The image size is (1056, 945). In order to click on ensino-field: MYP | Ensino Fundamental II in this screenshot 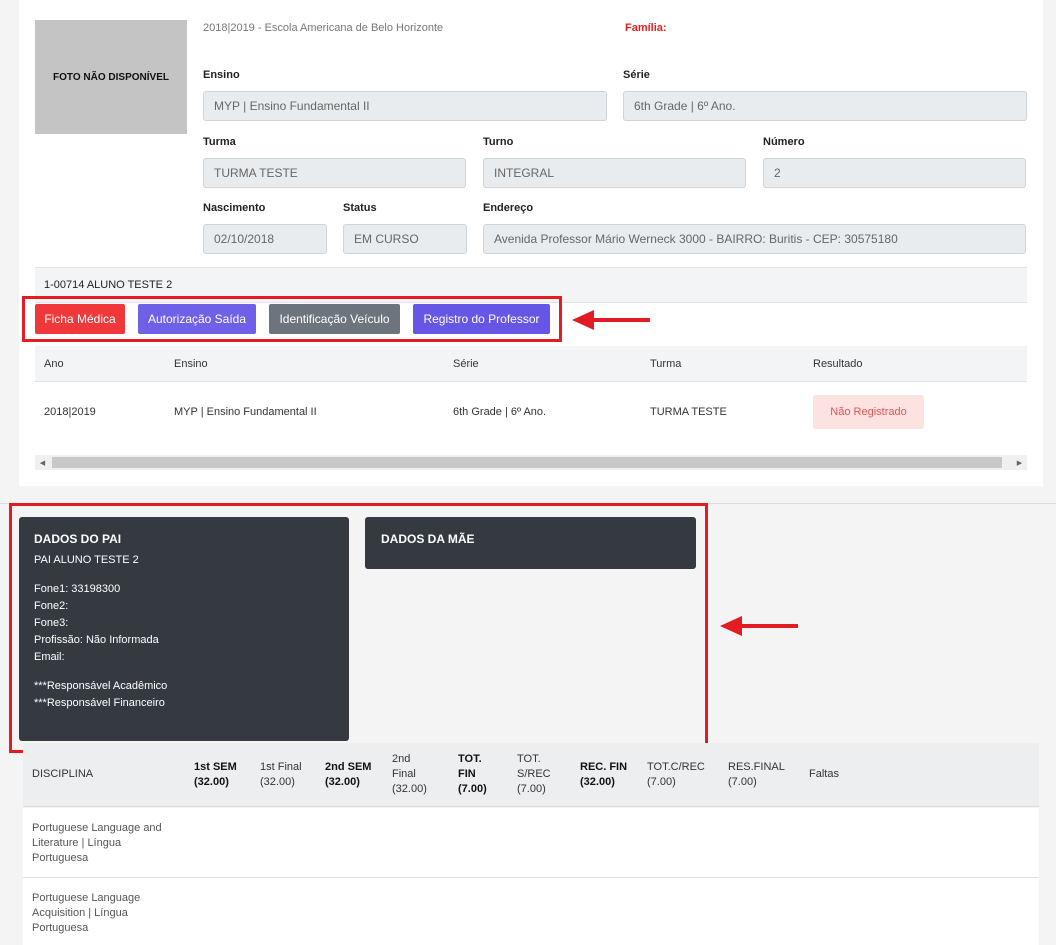, I will do `click(405, 106)`.